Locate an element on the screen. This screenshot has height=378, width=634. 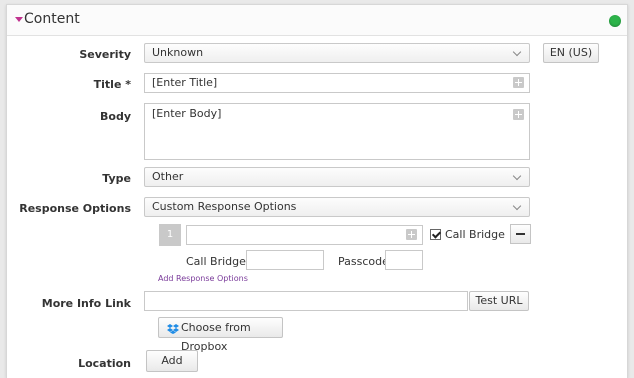
passcode-input is located at coordinates (404, 260).